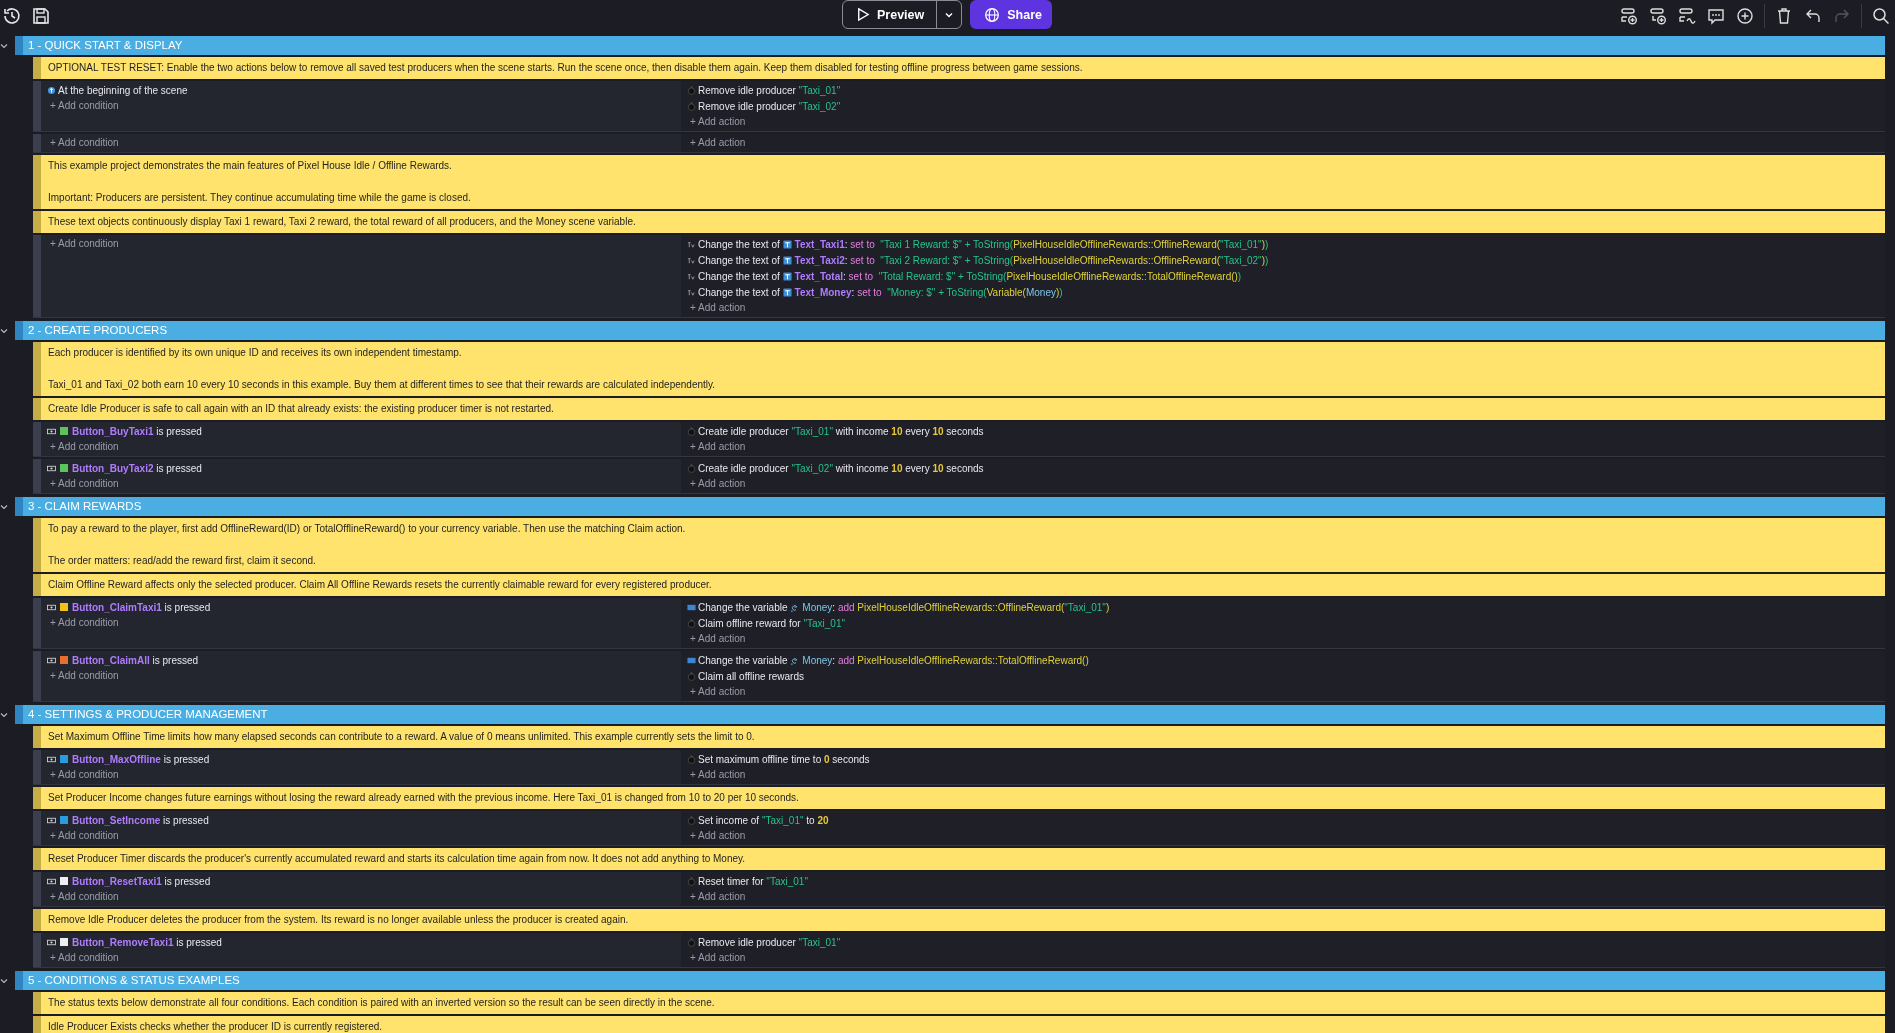 This screenshot has height=1033, width=1895. I want to click on action-text: Create idle producer "Taxi_01" with income 10 every 10 seconds, so click(841, 431).